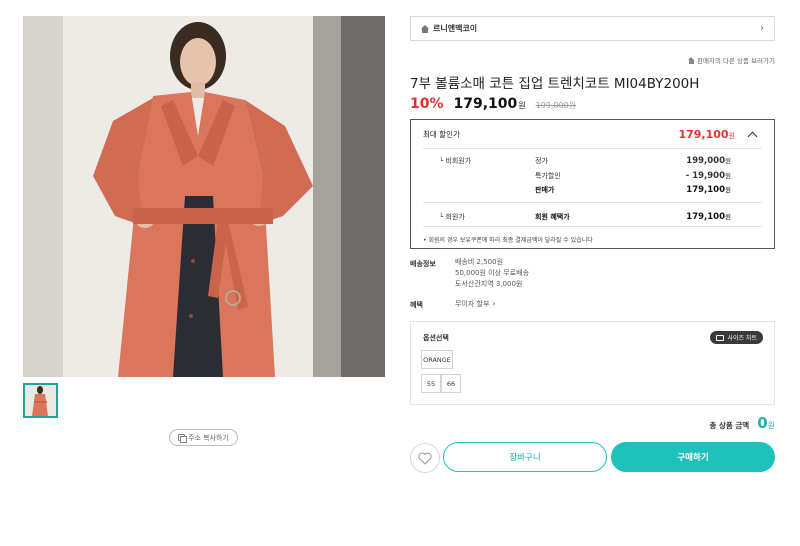 This screenshot has width=800, height=546. Describe the element at coordinates (742, 338) in the screenshot. I see `size-chart-label: 사이즈 차트` at that location.